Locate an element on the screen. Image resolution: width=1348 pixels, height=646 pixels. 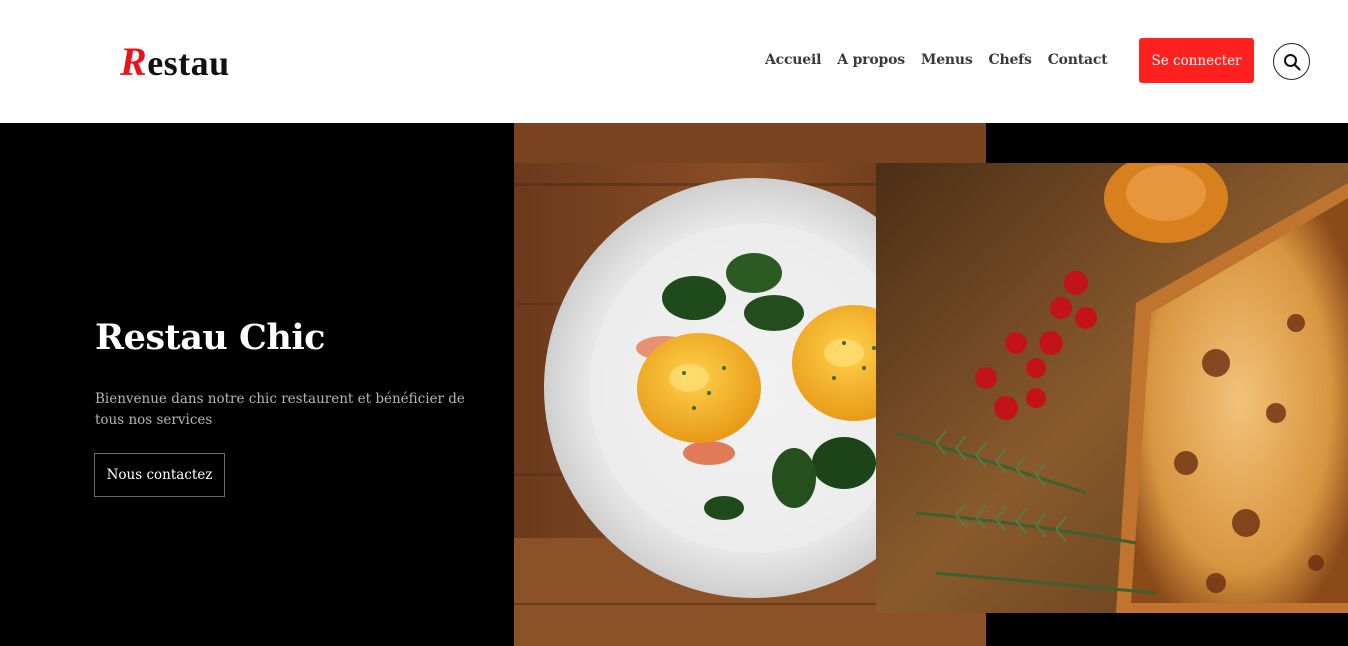
nav-link-a-propos: A propos is located at coordinates (871, 60).